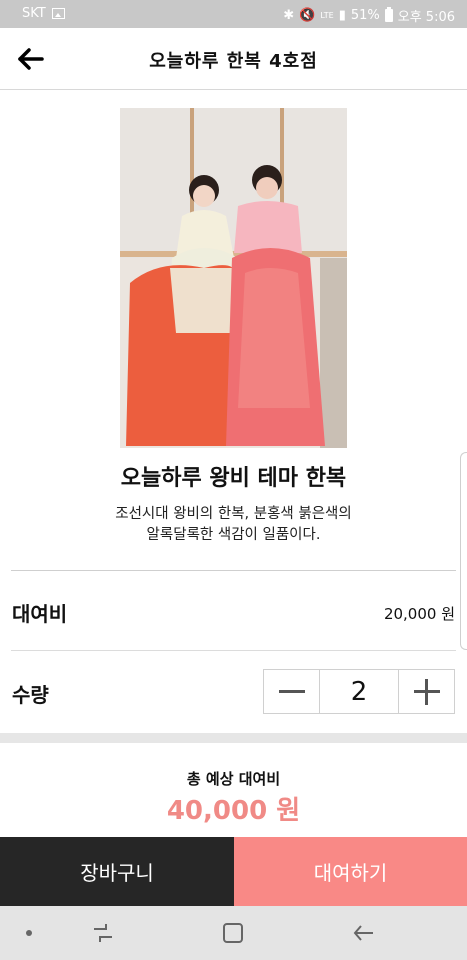 This screenshot has height=960, width=467. I want to click on plus-icon, so click(426, 691).